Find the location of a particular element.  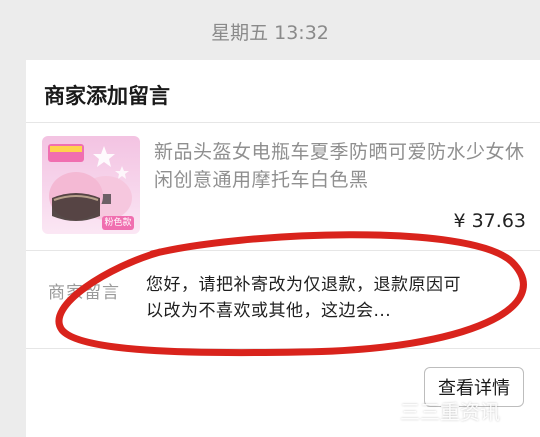

product-divider is located at coordinates (283, 250).